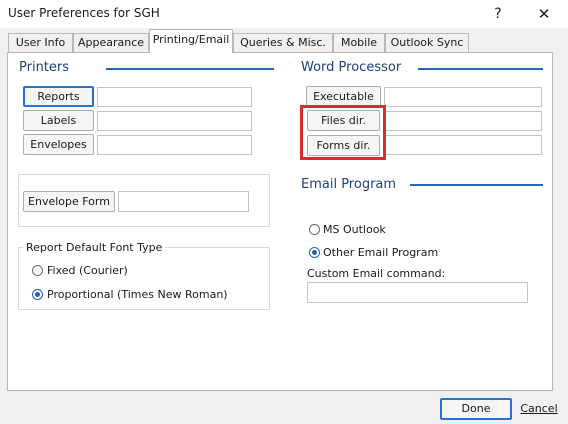 This screenshot has height=424, width=568. What do you see at coordinates (476, 185) in the screenshot?
I see `email-program-divider` at bounding box center [476, 185].